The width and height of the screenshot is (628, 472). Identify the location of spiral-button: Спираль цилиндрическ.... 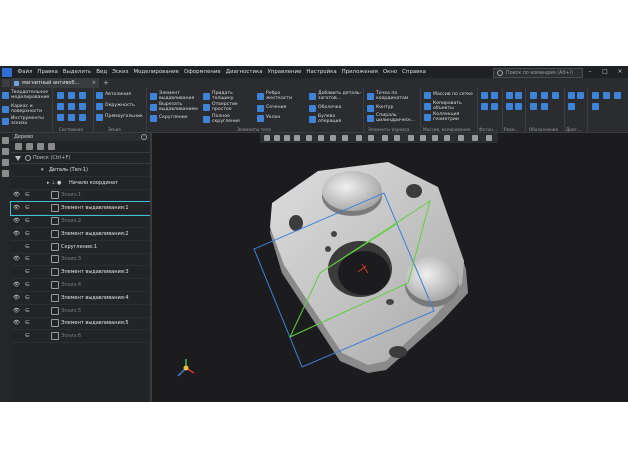
(392, 118).